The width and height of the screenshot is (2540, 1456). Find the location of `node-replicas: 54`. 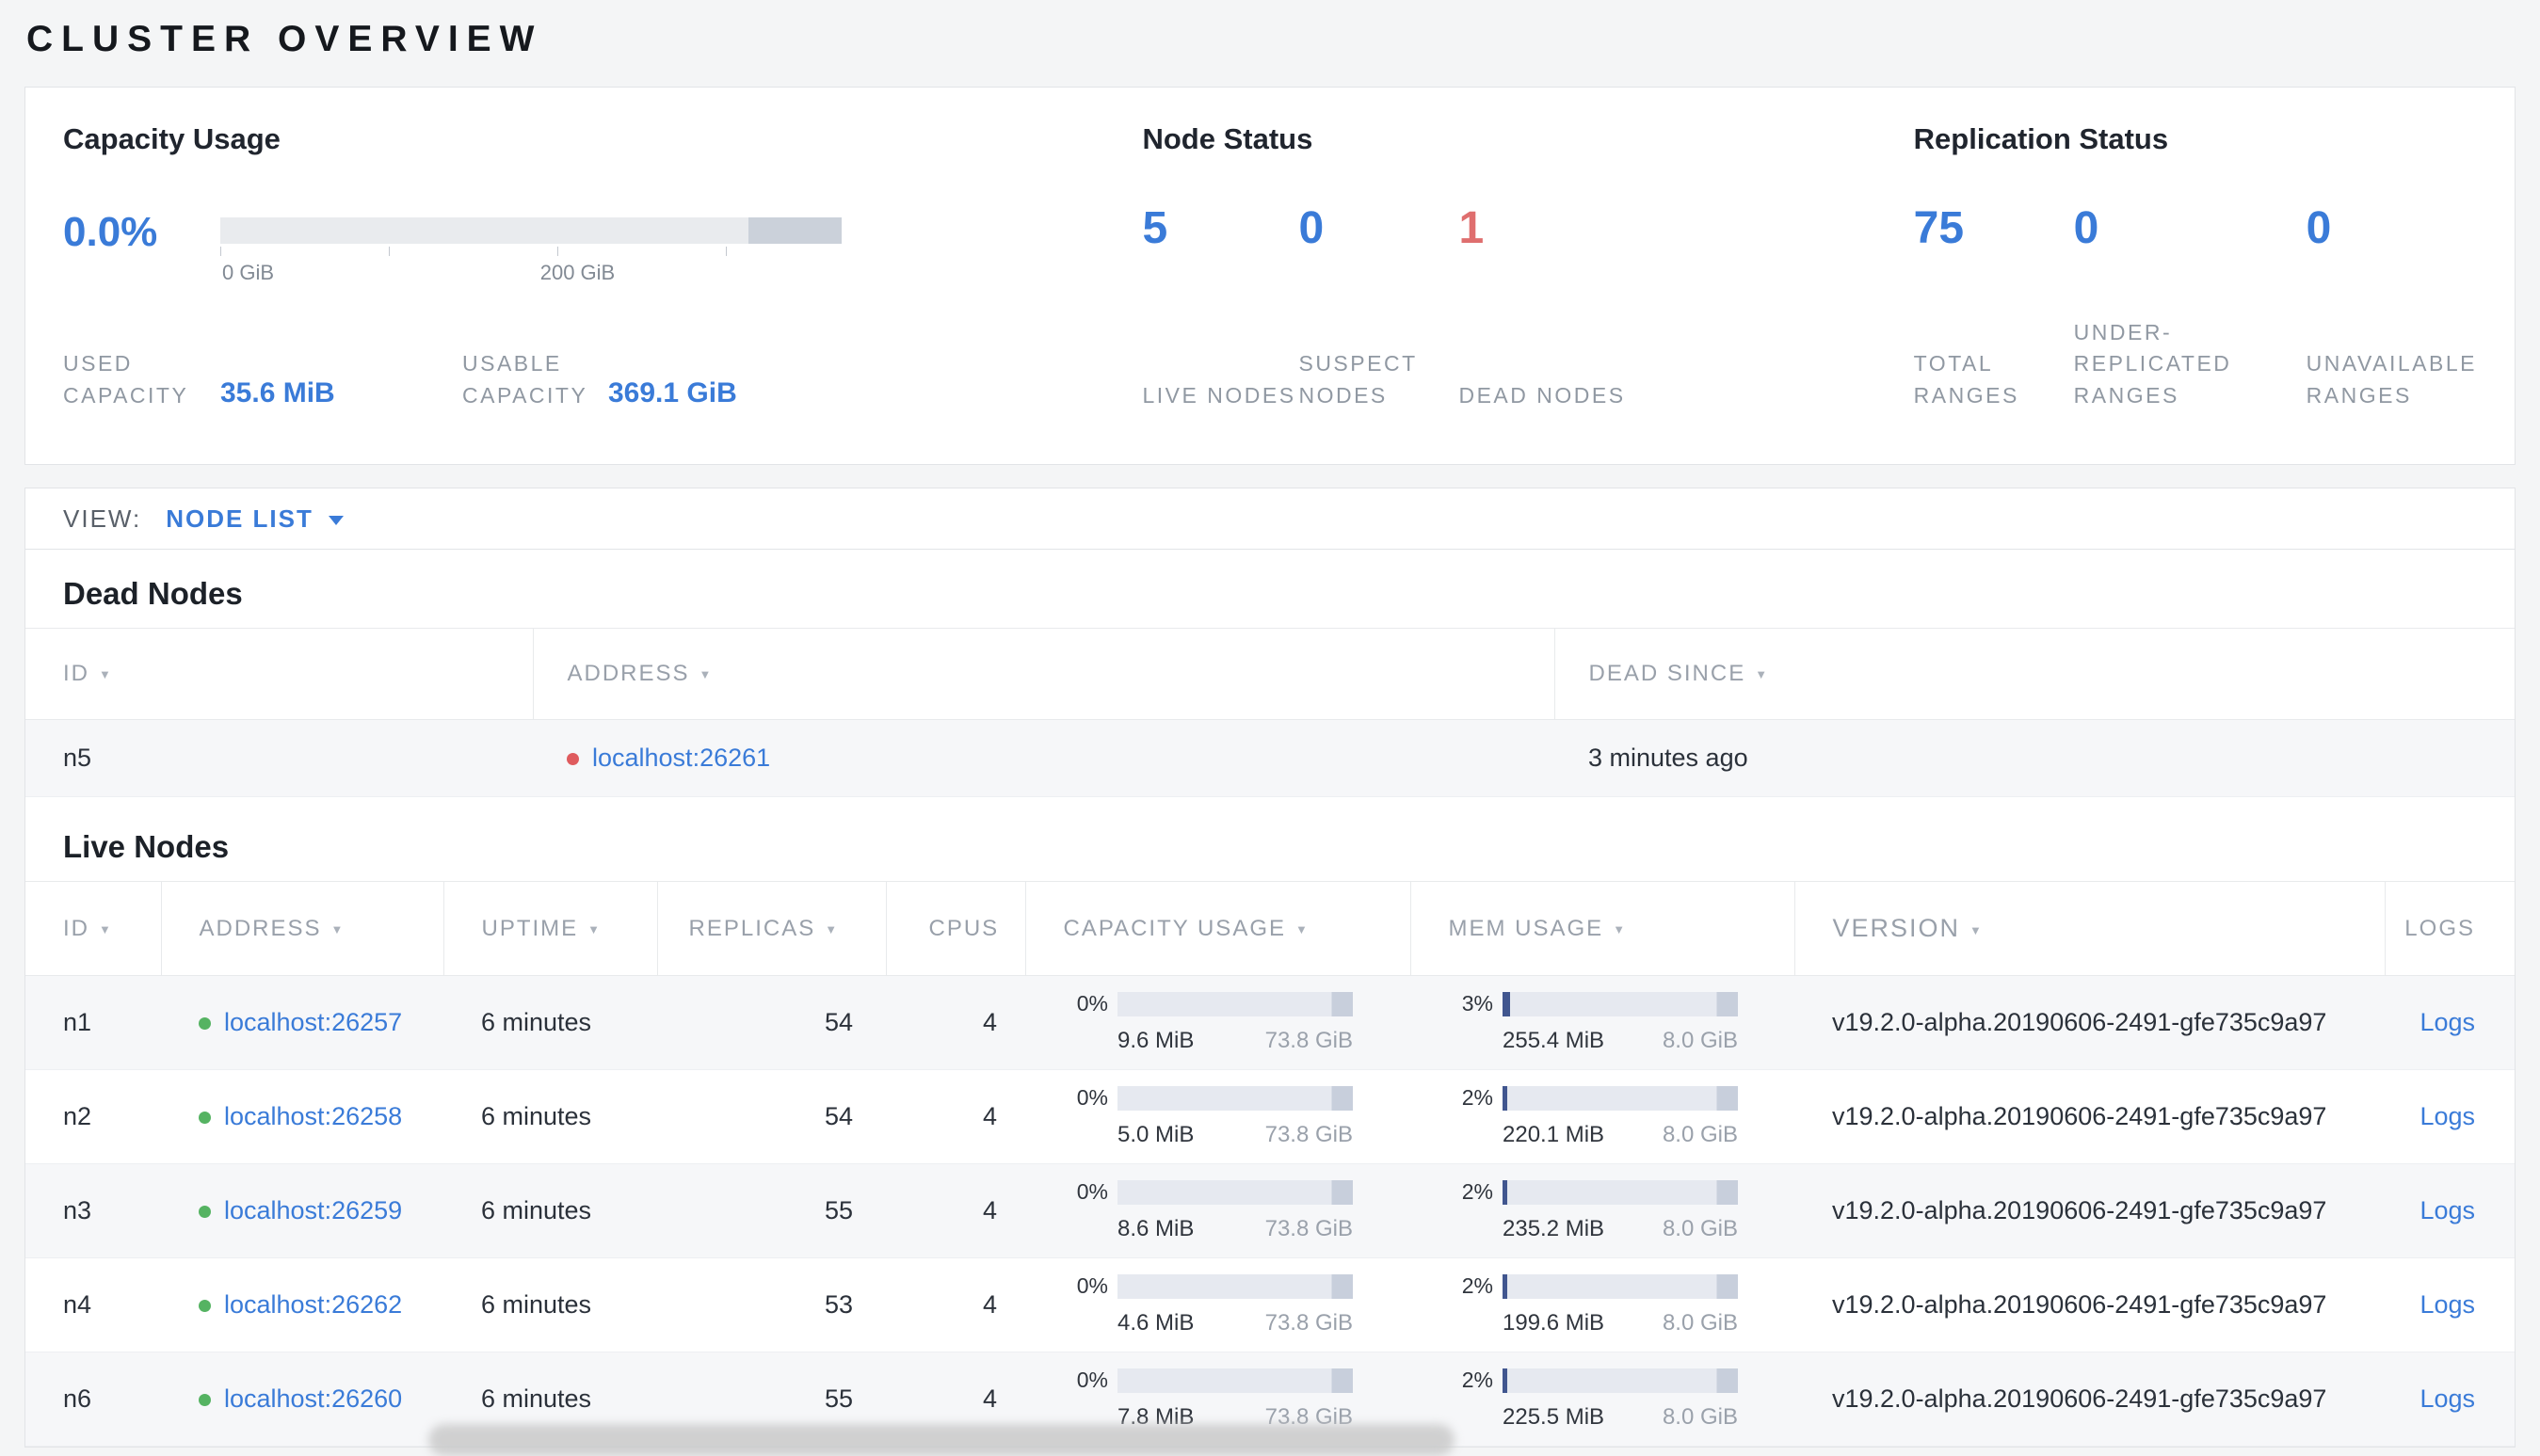

node-replicas: 54 is located at coordinates (771, 1116).